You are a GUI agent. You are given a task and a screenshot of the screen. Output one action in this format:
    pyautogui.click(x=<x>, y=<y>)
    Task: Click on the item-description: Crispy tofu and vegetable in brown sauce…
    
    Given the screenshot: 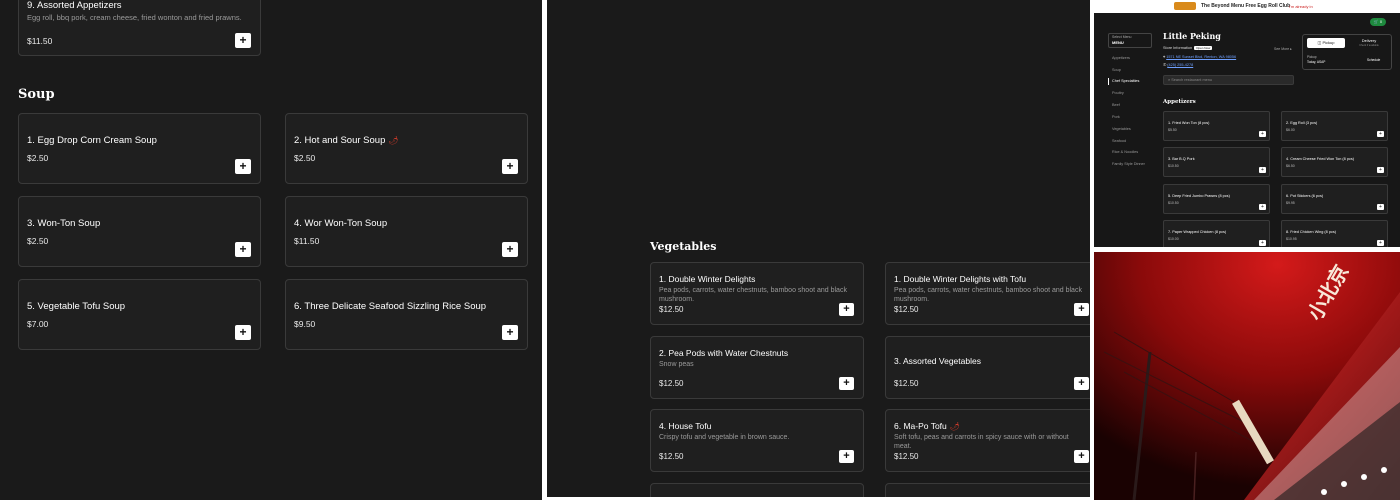 What is the action you would take?
    pyautogui.click(x=724, y=437)
    